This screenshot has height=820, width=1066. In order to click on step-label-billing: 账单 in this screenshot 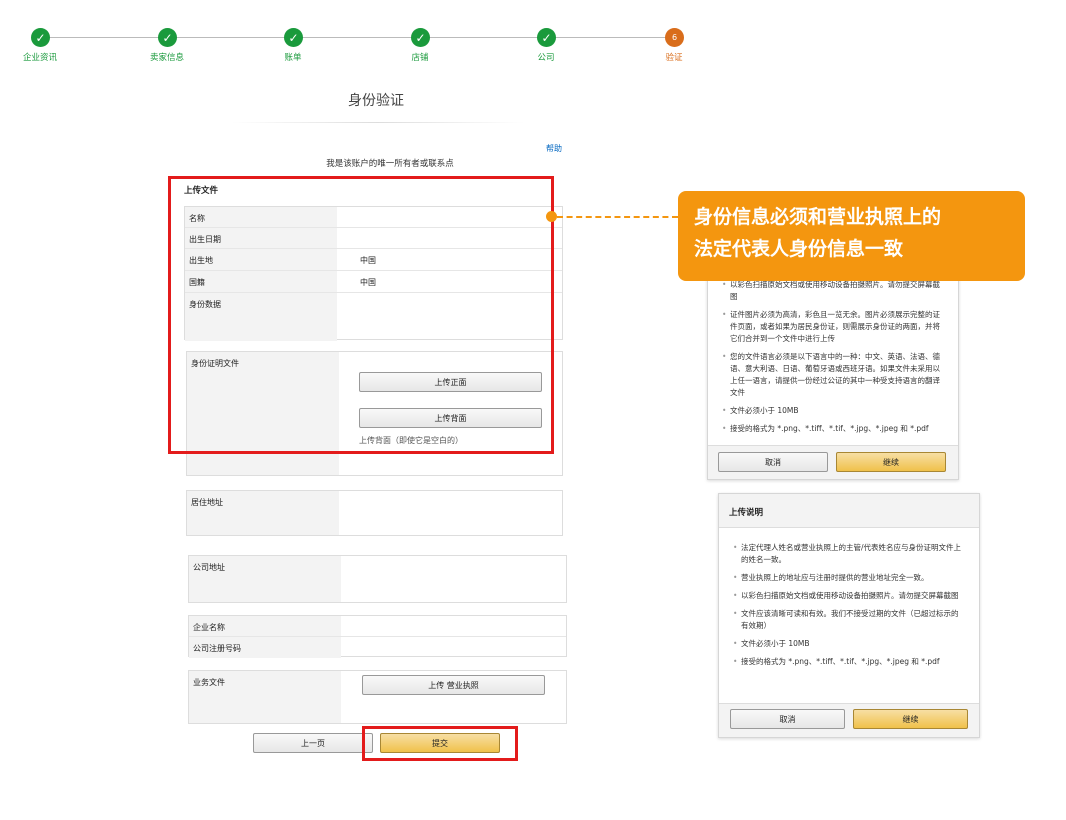, I will do `click(293, 57)`.